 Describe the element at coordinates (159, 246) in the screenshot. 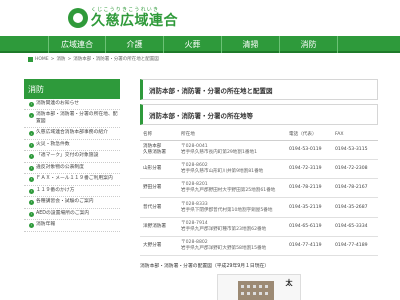

I see `cell-name: 大野分署` at that location.